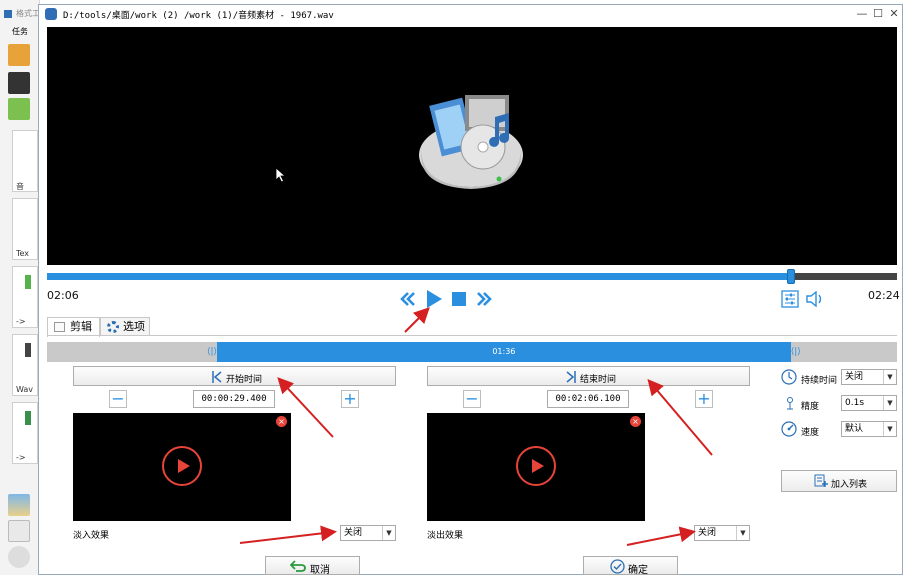 The image size is (903, 576). Describe the element at coordinates (795, 352) in the screenshot. I see `range-end-handle: ⟨|⟩` at that location.